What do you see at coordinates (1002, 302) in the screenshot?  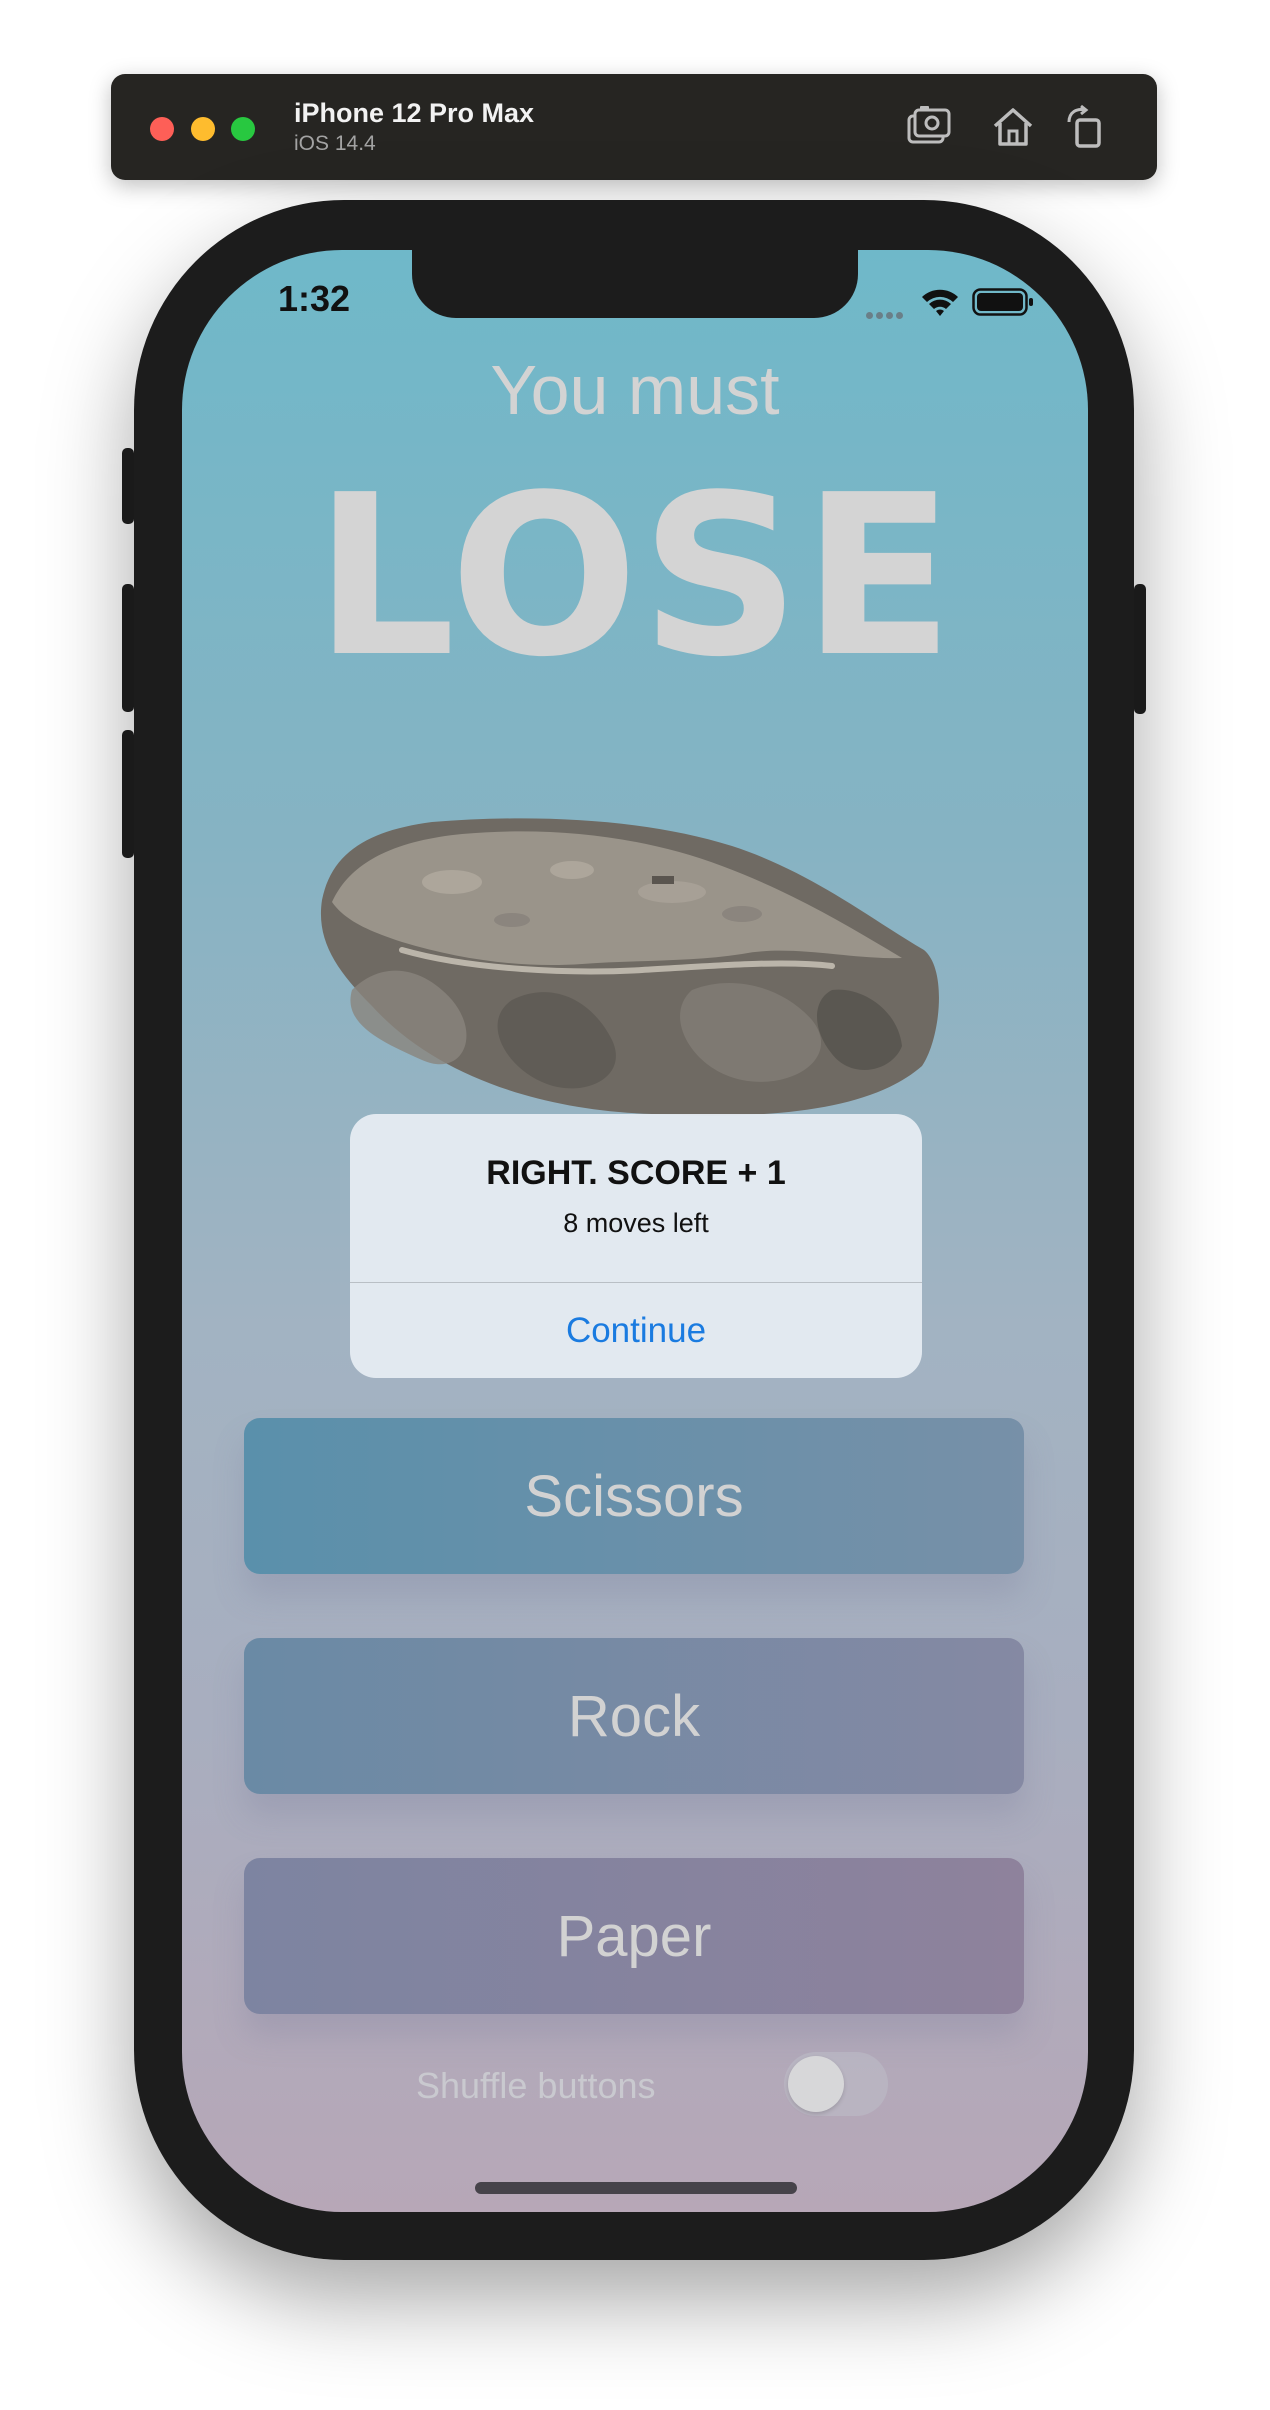 I see `battery-icon` at bounding box center [1002, 302].